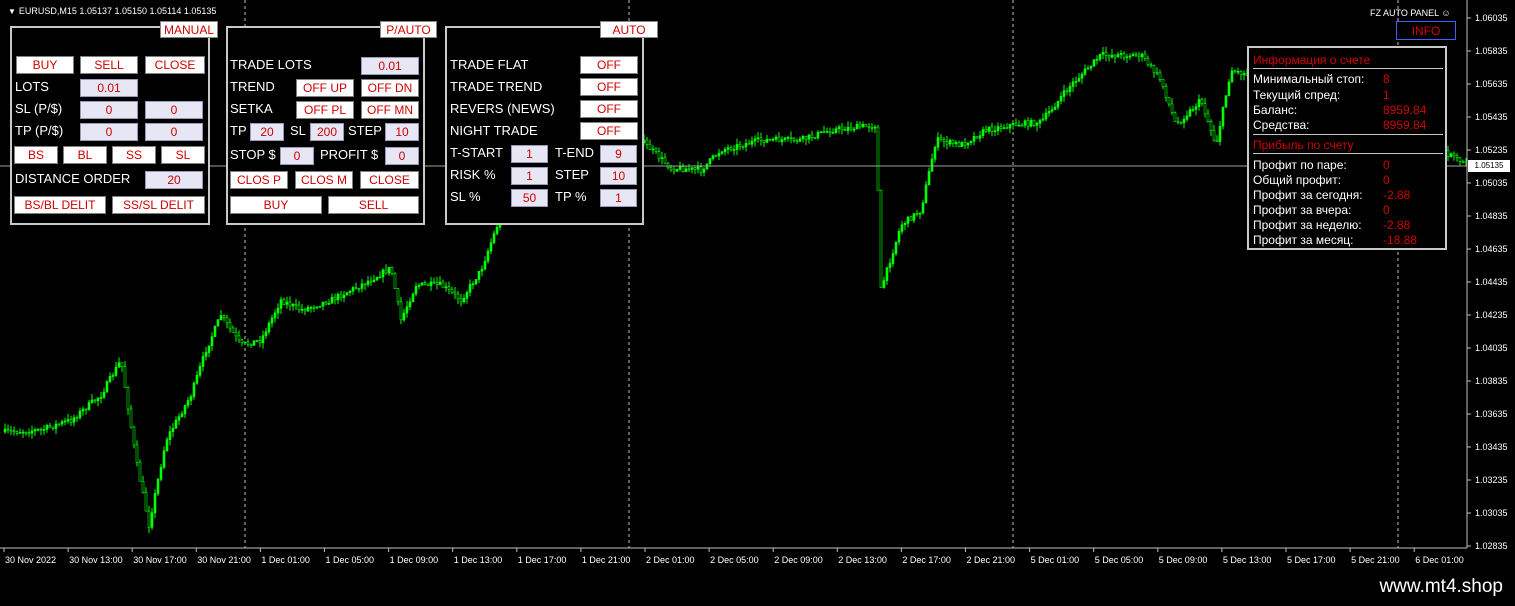  I want to click on t-end-field: 9, so click(618, 154).